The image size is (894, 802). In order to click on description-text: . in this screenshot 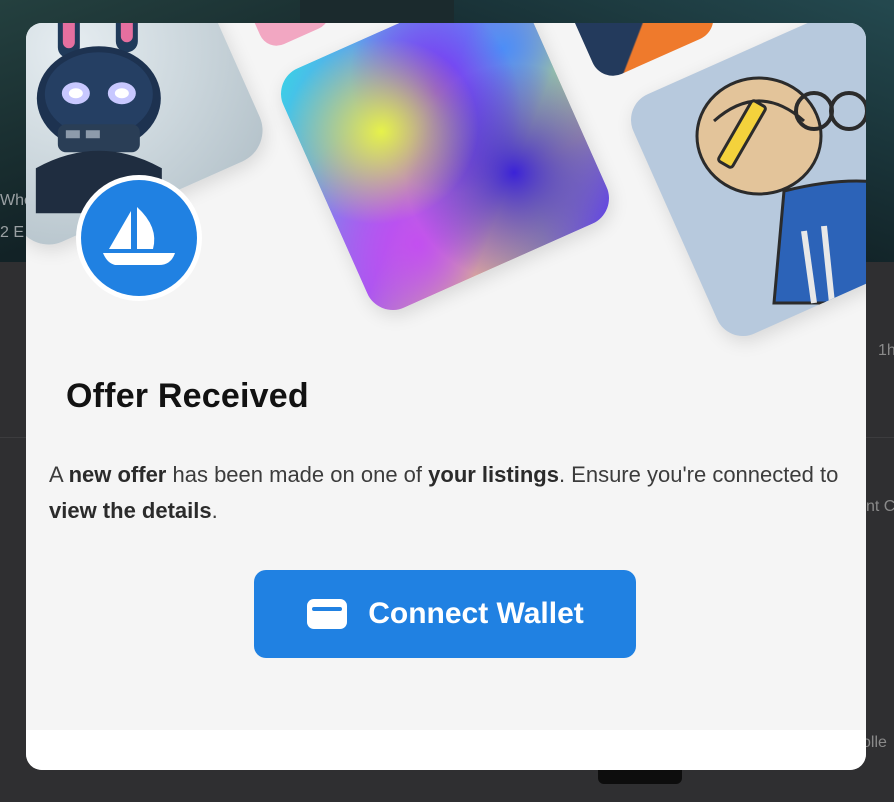, I will do `click(214, 510)`.